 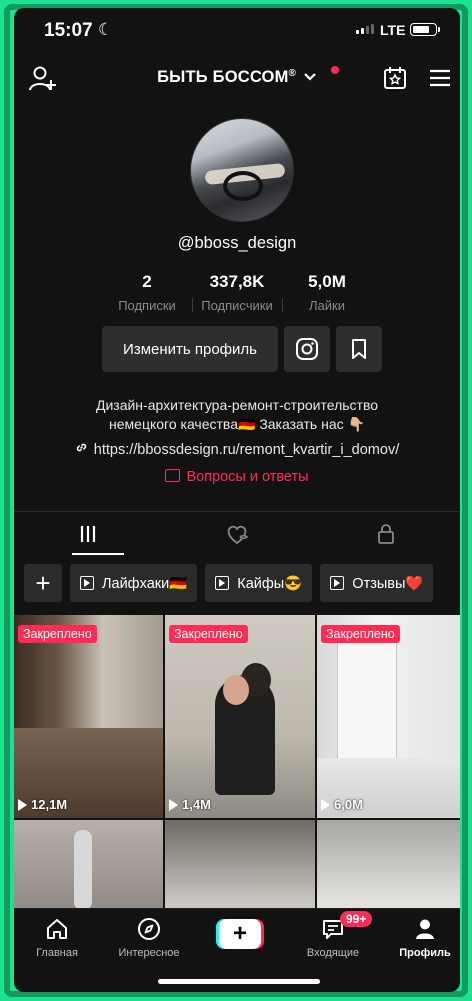 What do you see at coordinates (88, 716) in the screenshot?
I see `video-thumbnail: Закреплено 12,1M` at bounding box center [88, 716].